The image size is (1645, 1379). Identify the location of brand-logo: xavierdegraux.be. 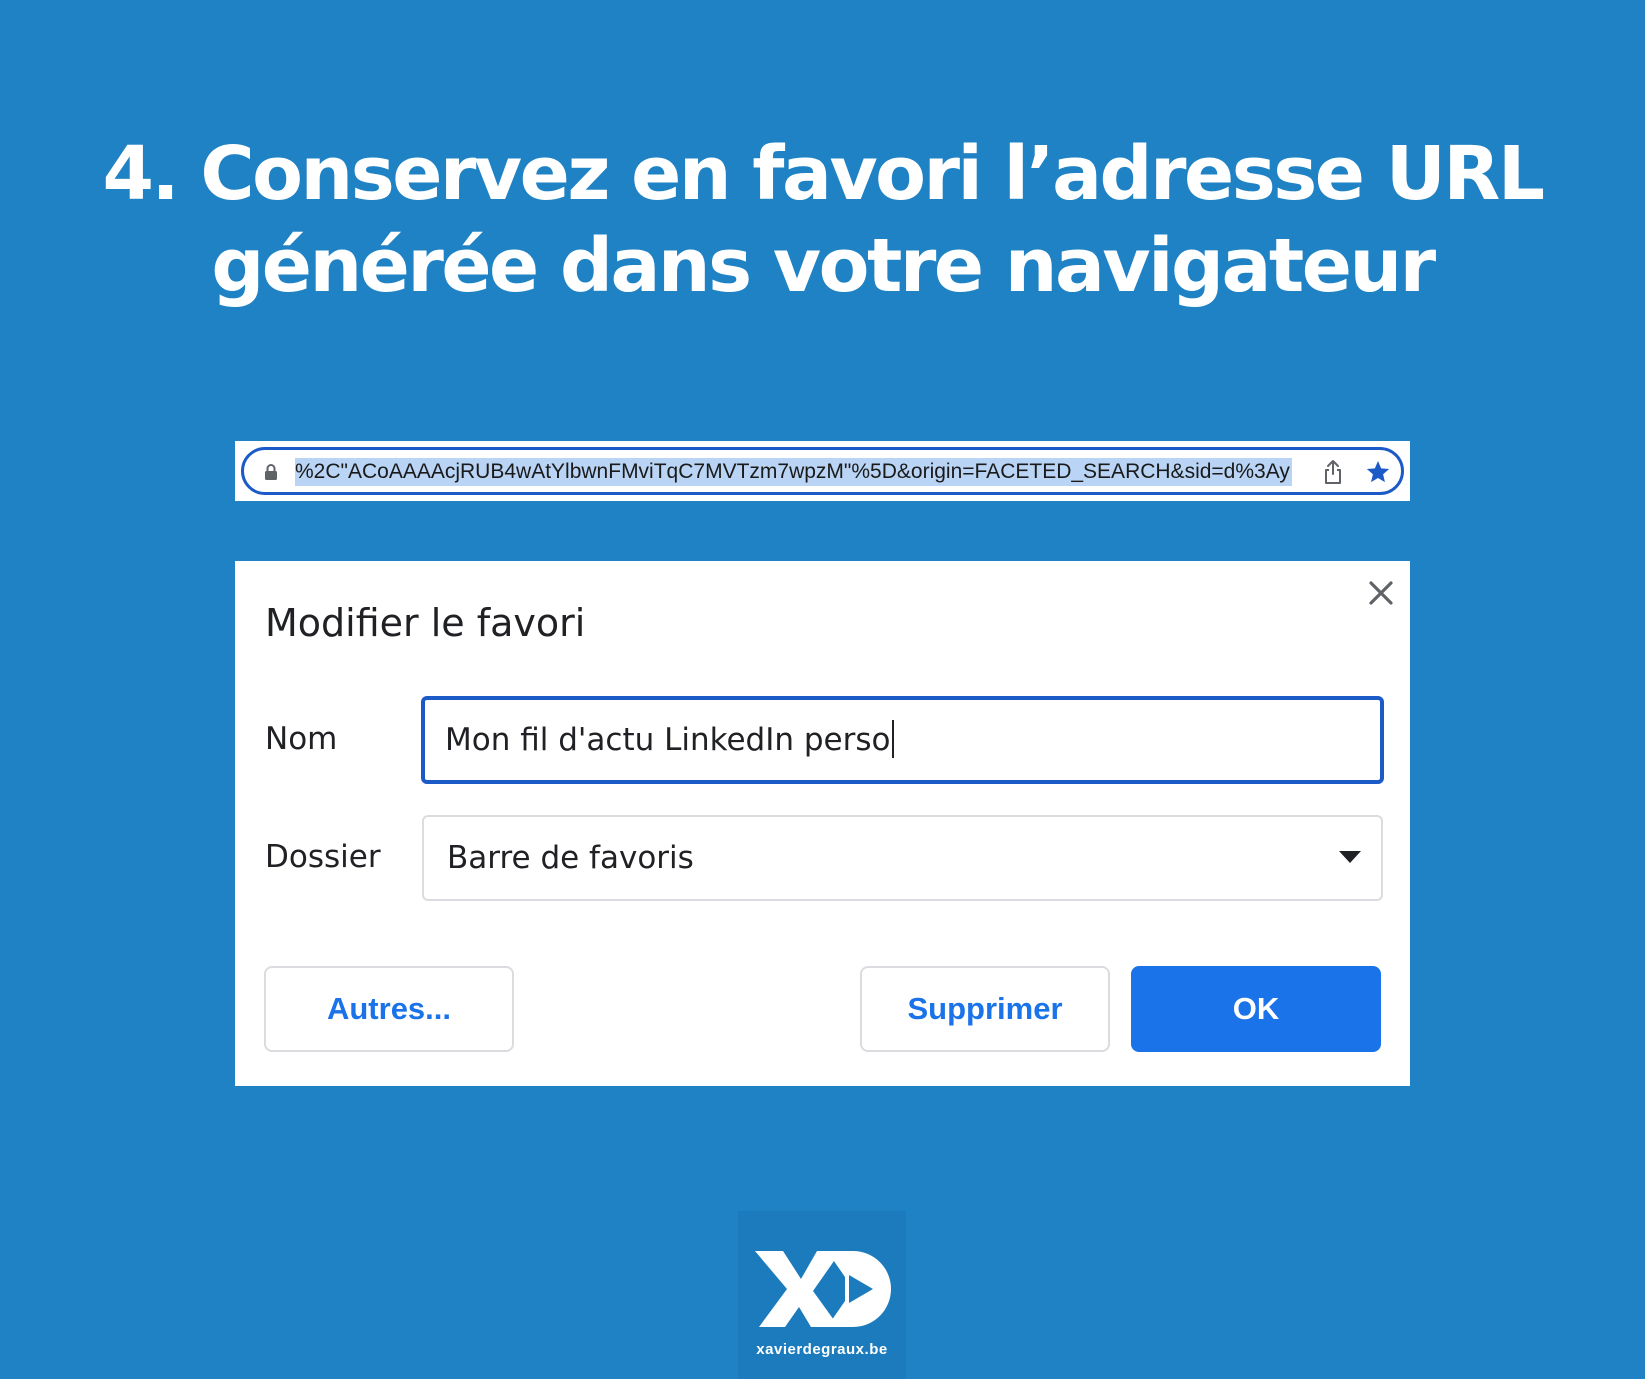
(822, 1295).